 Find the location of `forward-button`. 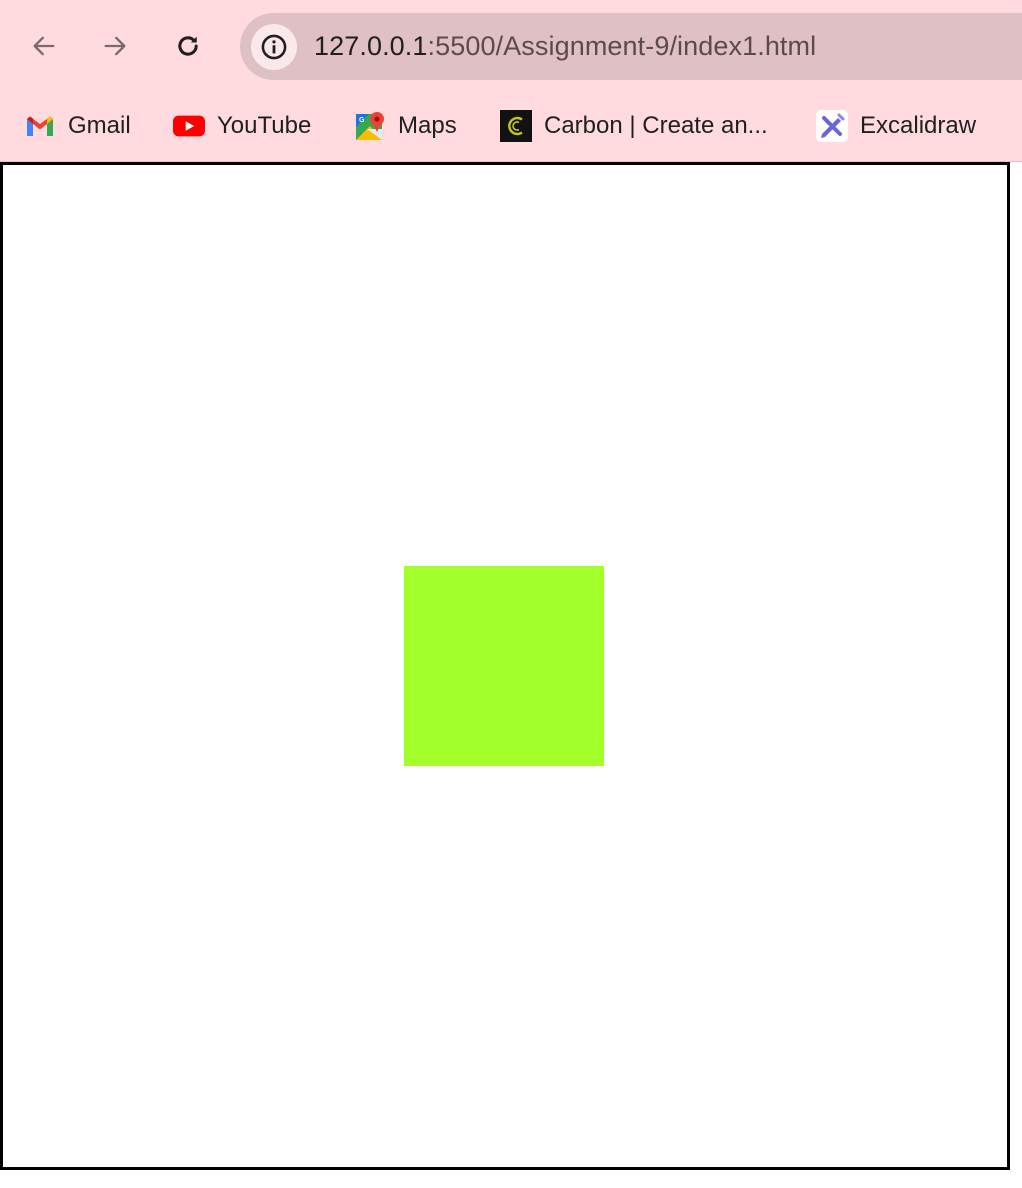

forward-button is located at coordinates (115, 46).